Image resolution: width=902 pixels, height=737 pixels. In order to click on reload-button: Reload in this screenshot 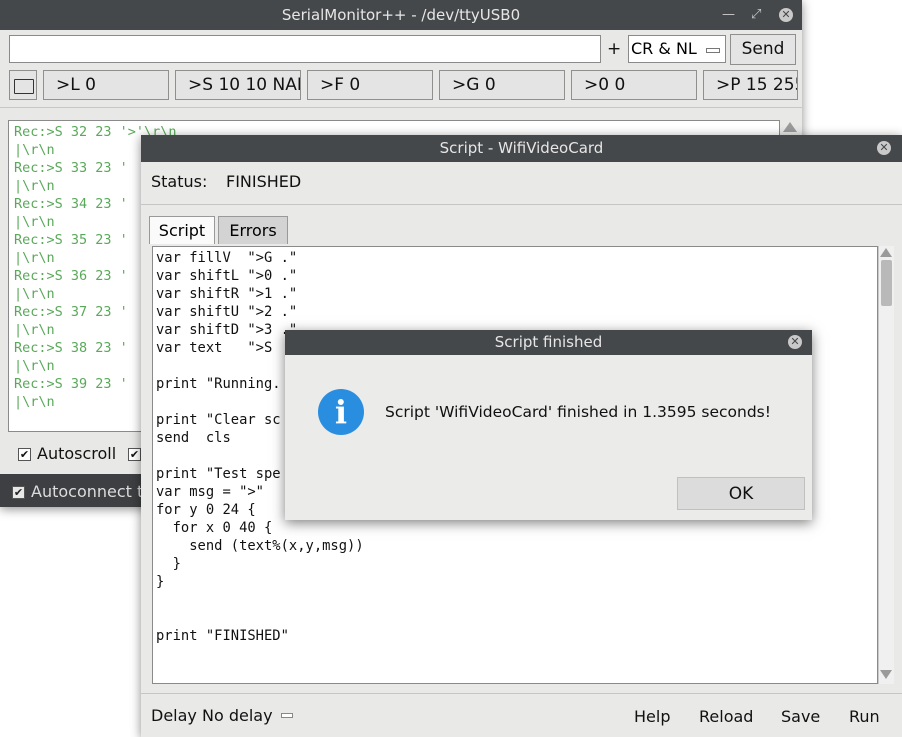, I will do `click(726, 716)`.